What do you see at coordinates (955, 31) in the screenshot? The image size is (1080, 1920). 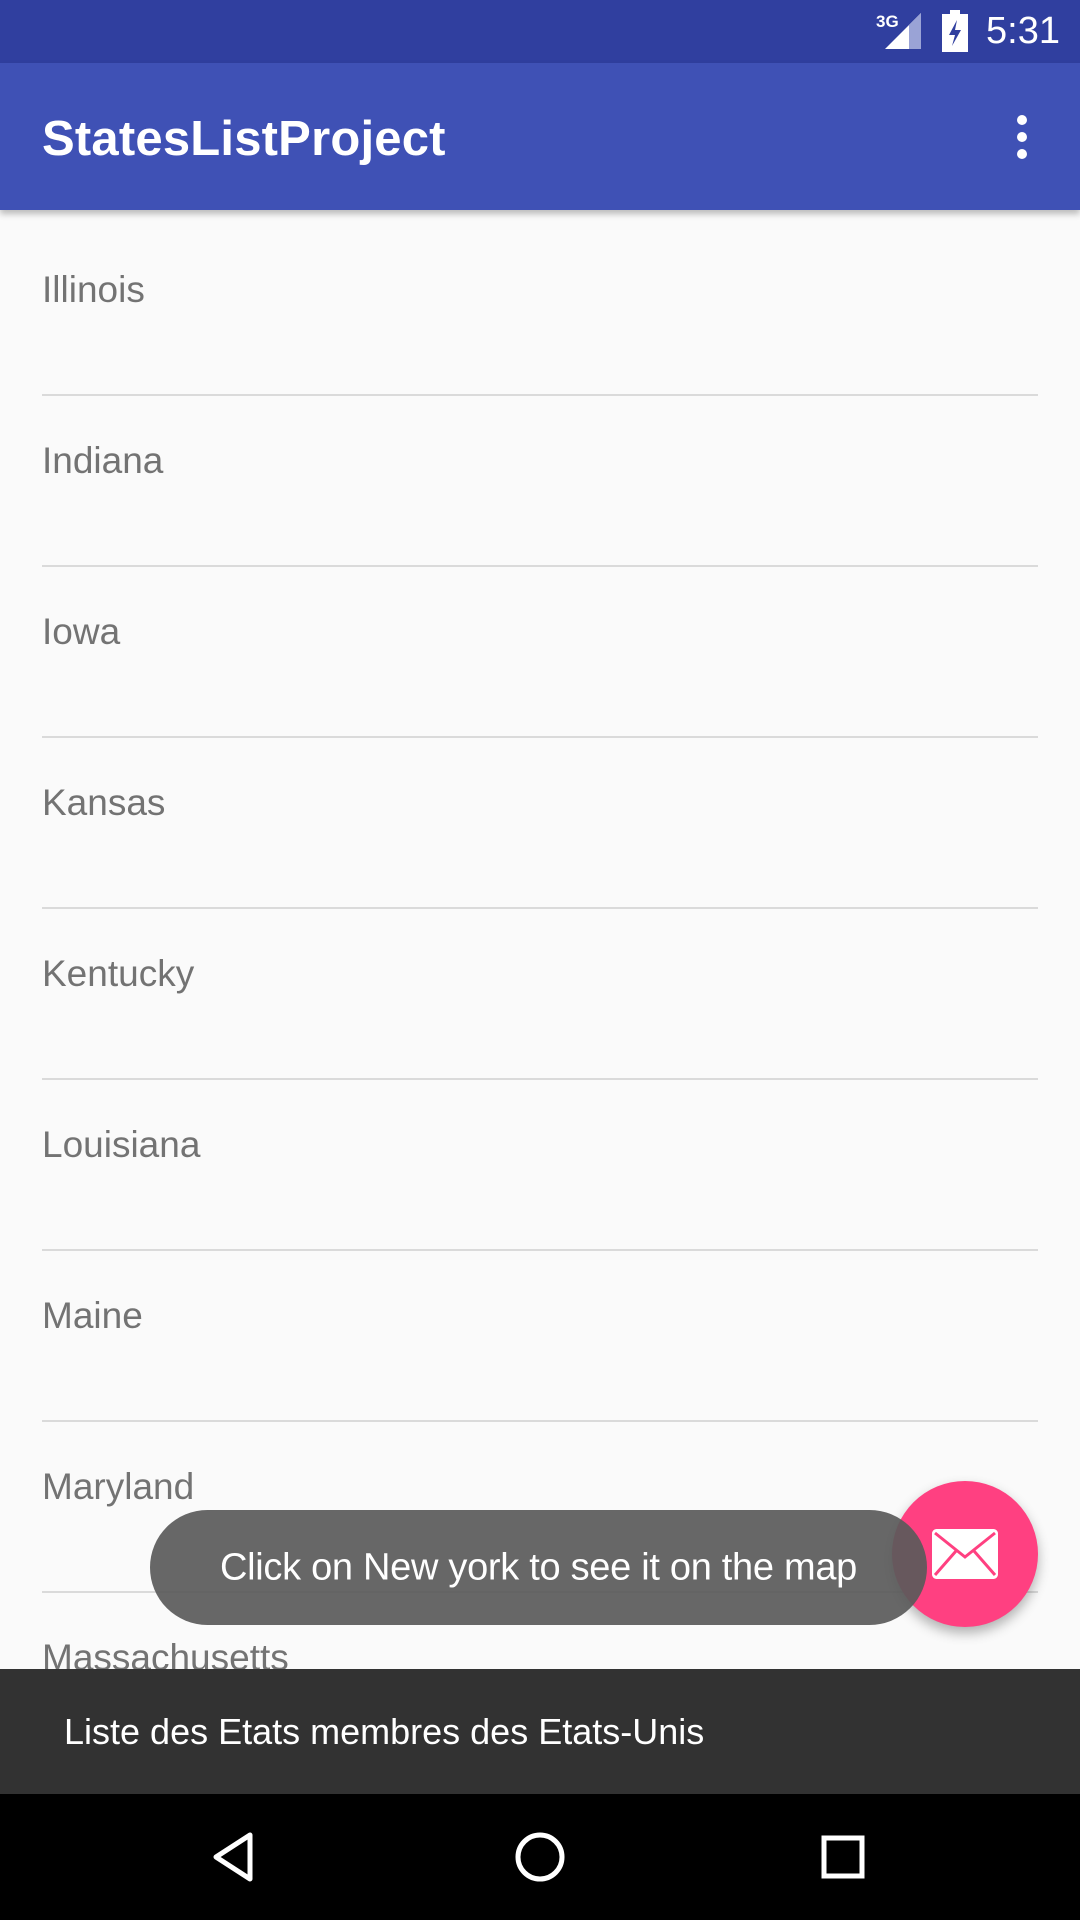 I see `battery-charging-icon` at bounding box center [955, 31].